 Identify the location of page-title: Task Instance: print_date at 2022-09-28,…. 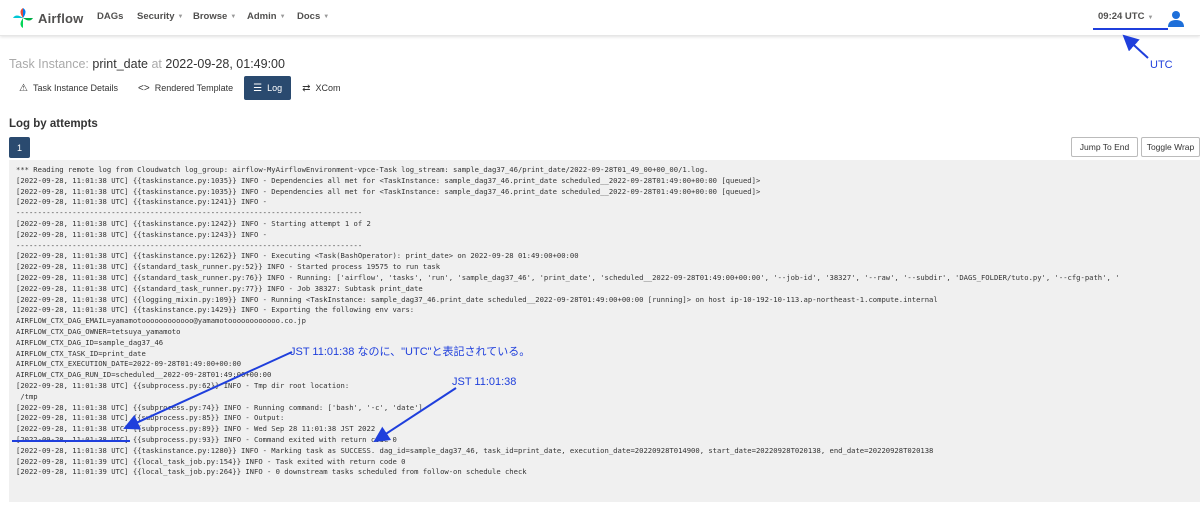
(147, 64).